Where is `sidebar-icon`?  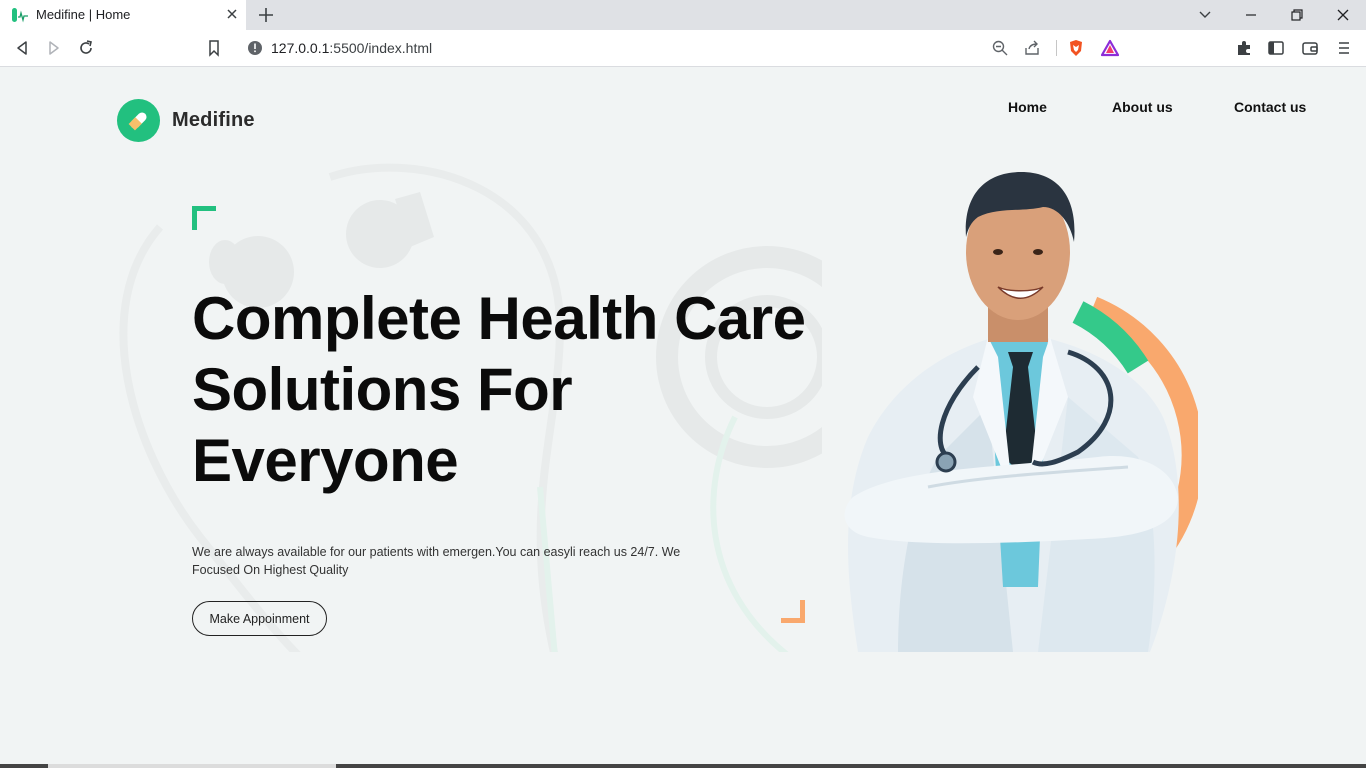
sidebar-icon is located at coordinates (1276, 48).